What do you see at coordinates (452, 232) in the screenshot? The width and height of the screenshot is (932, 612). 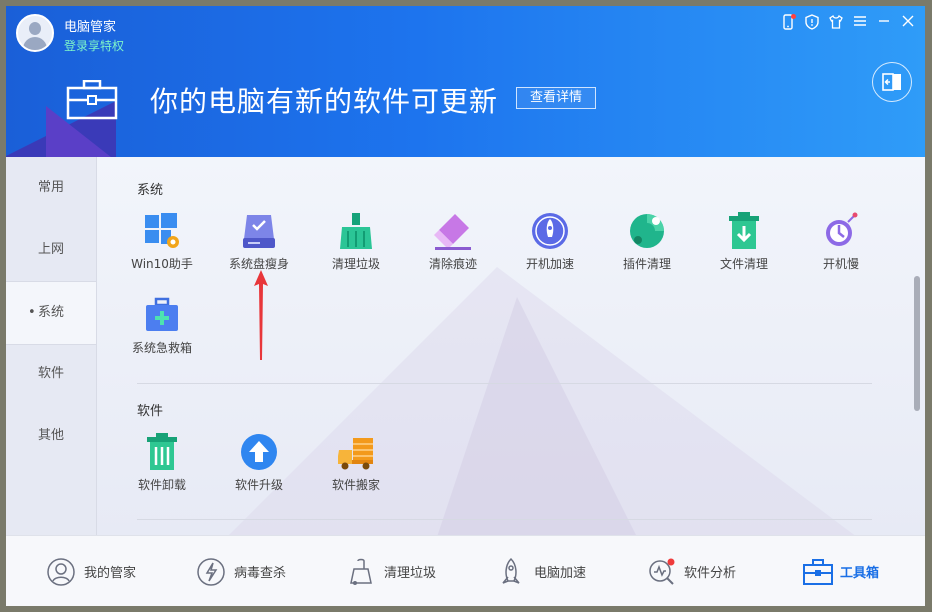 I see `eraser-icon` at bounding box center [452, 232].